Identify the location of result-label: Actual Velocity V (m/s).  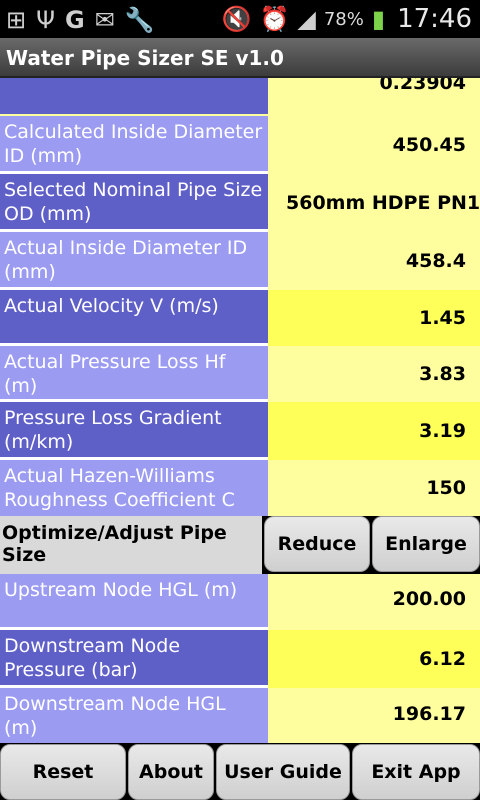
(134, 318).